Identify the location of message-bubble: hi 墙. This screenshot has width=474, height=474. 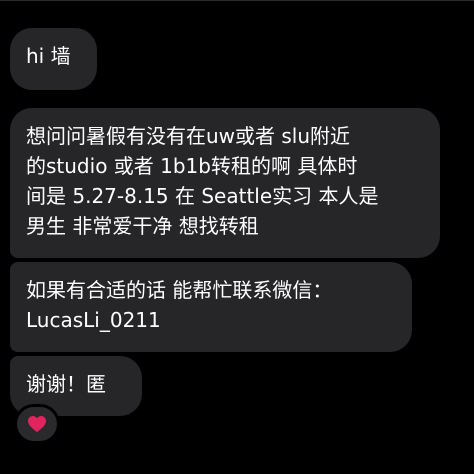
(53, 59).